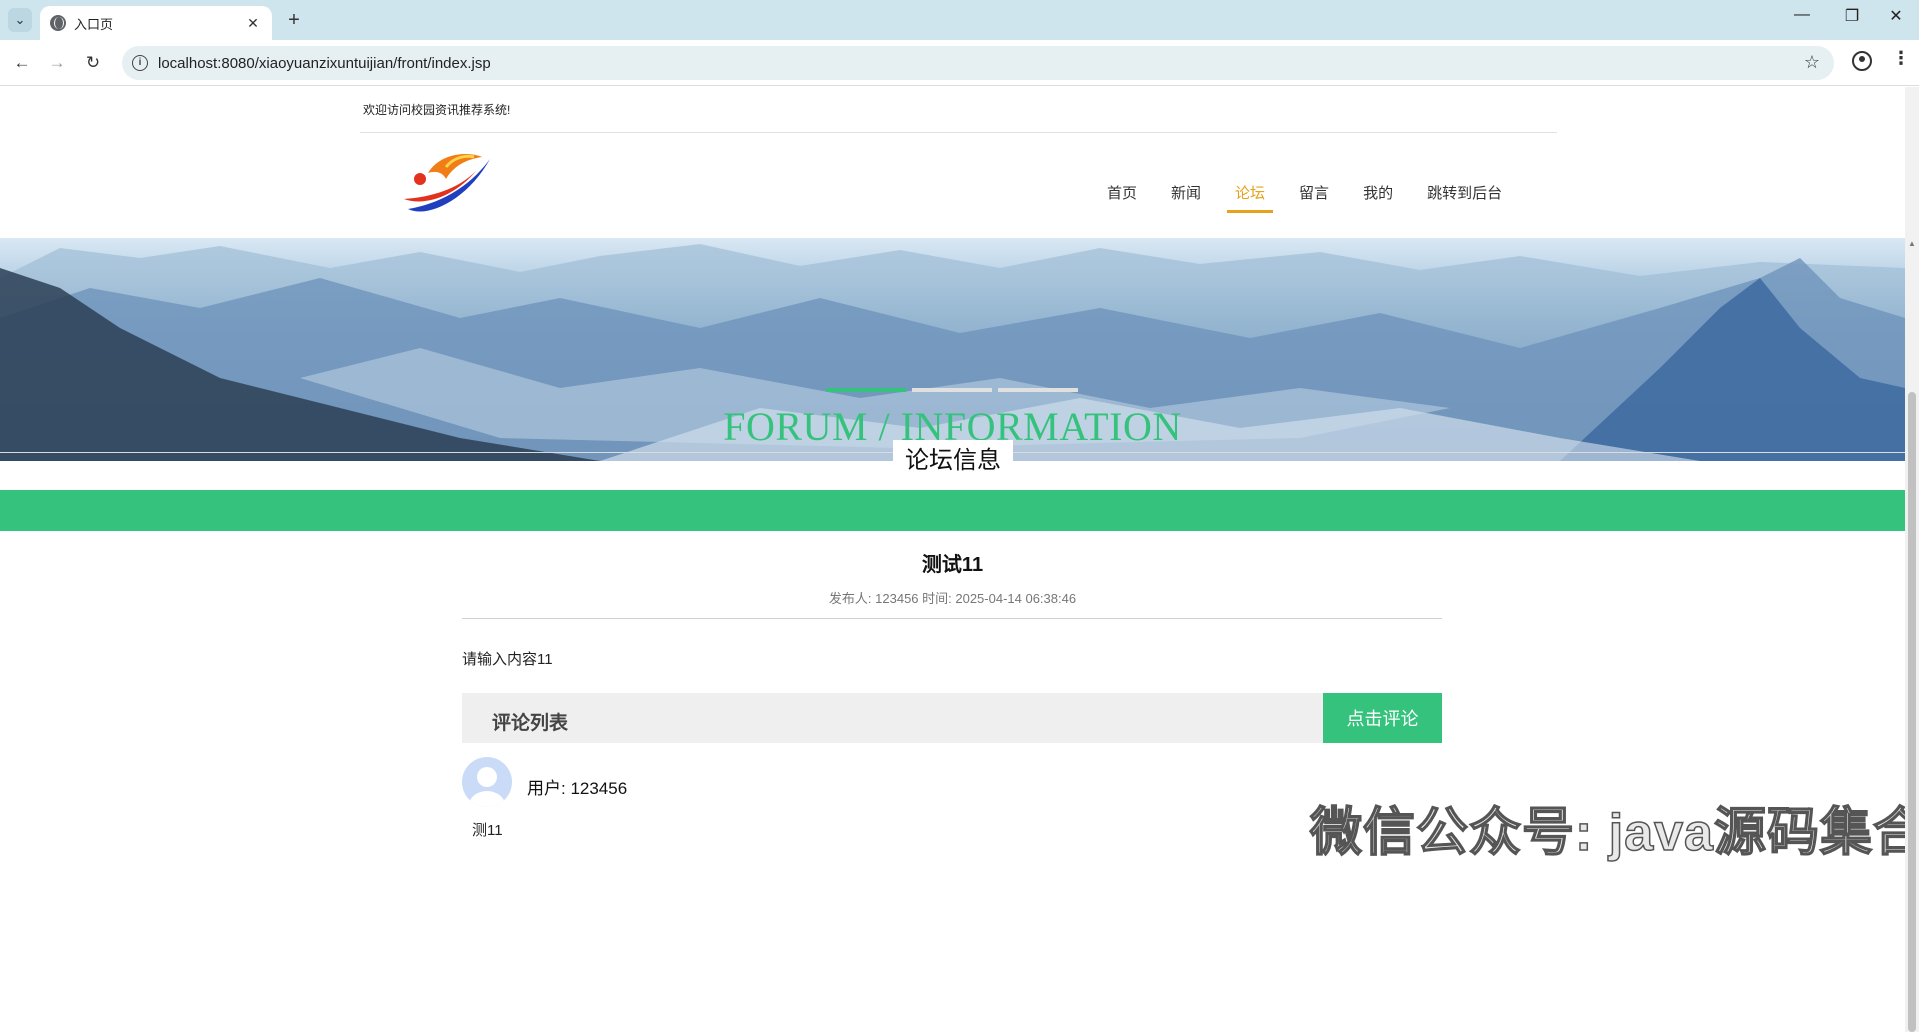  I want to click on watermark-text: 微信公众号: java源码集合, so click(1614, 833).